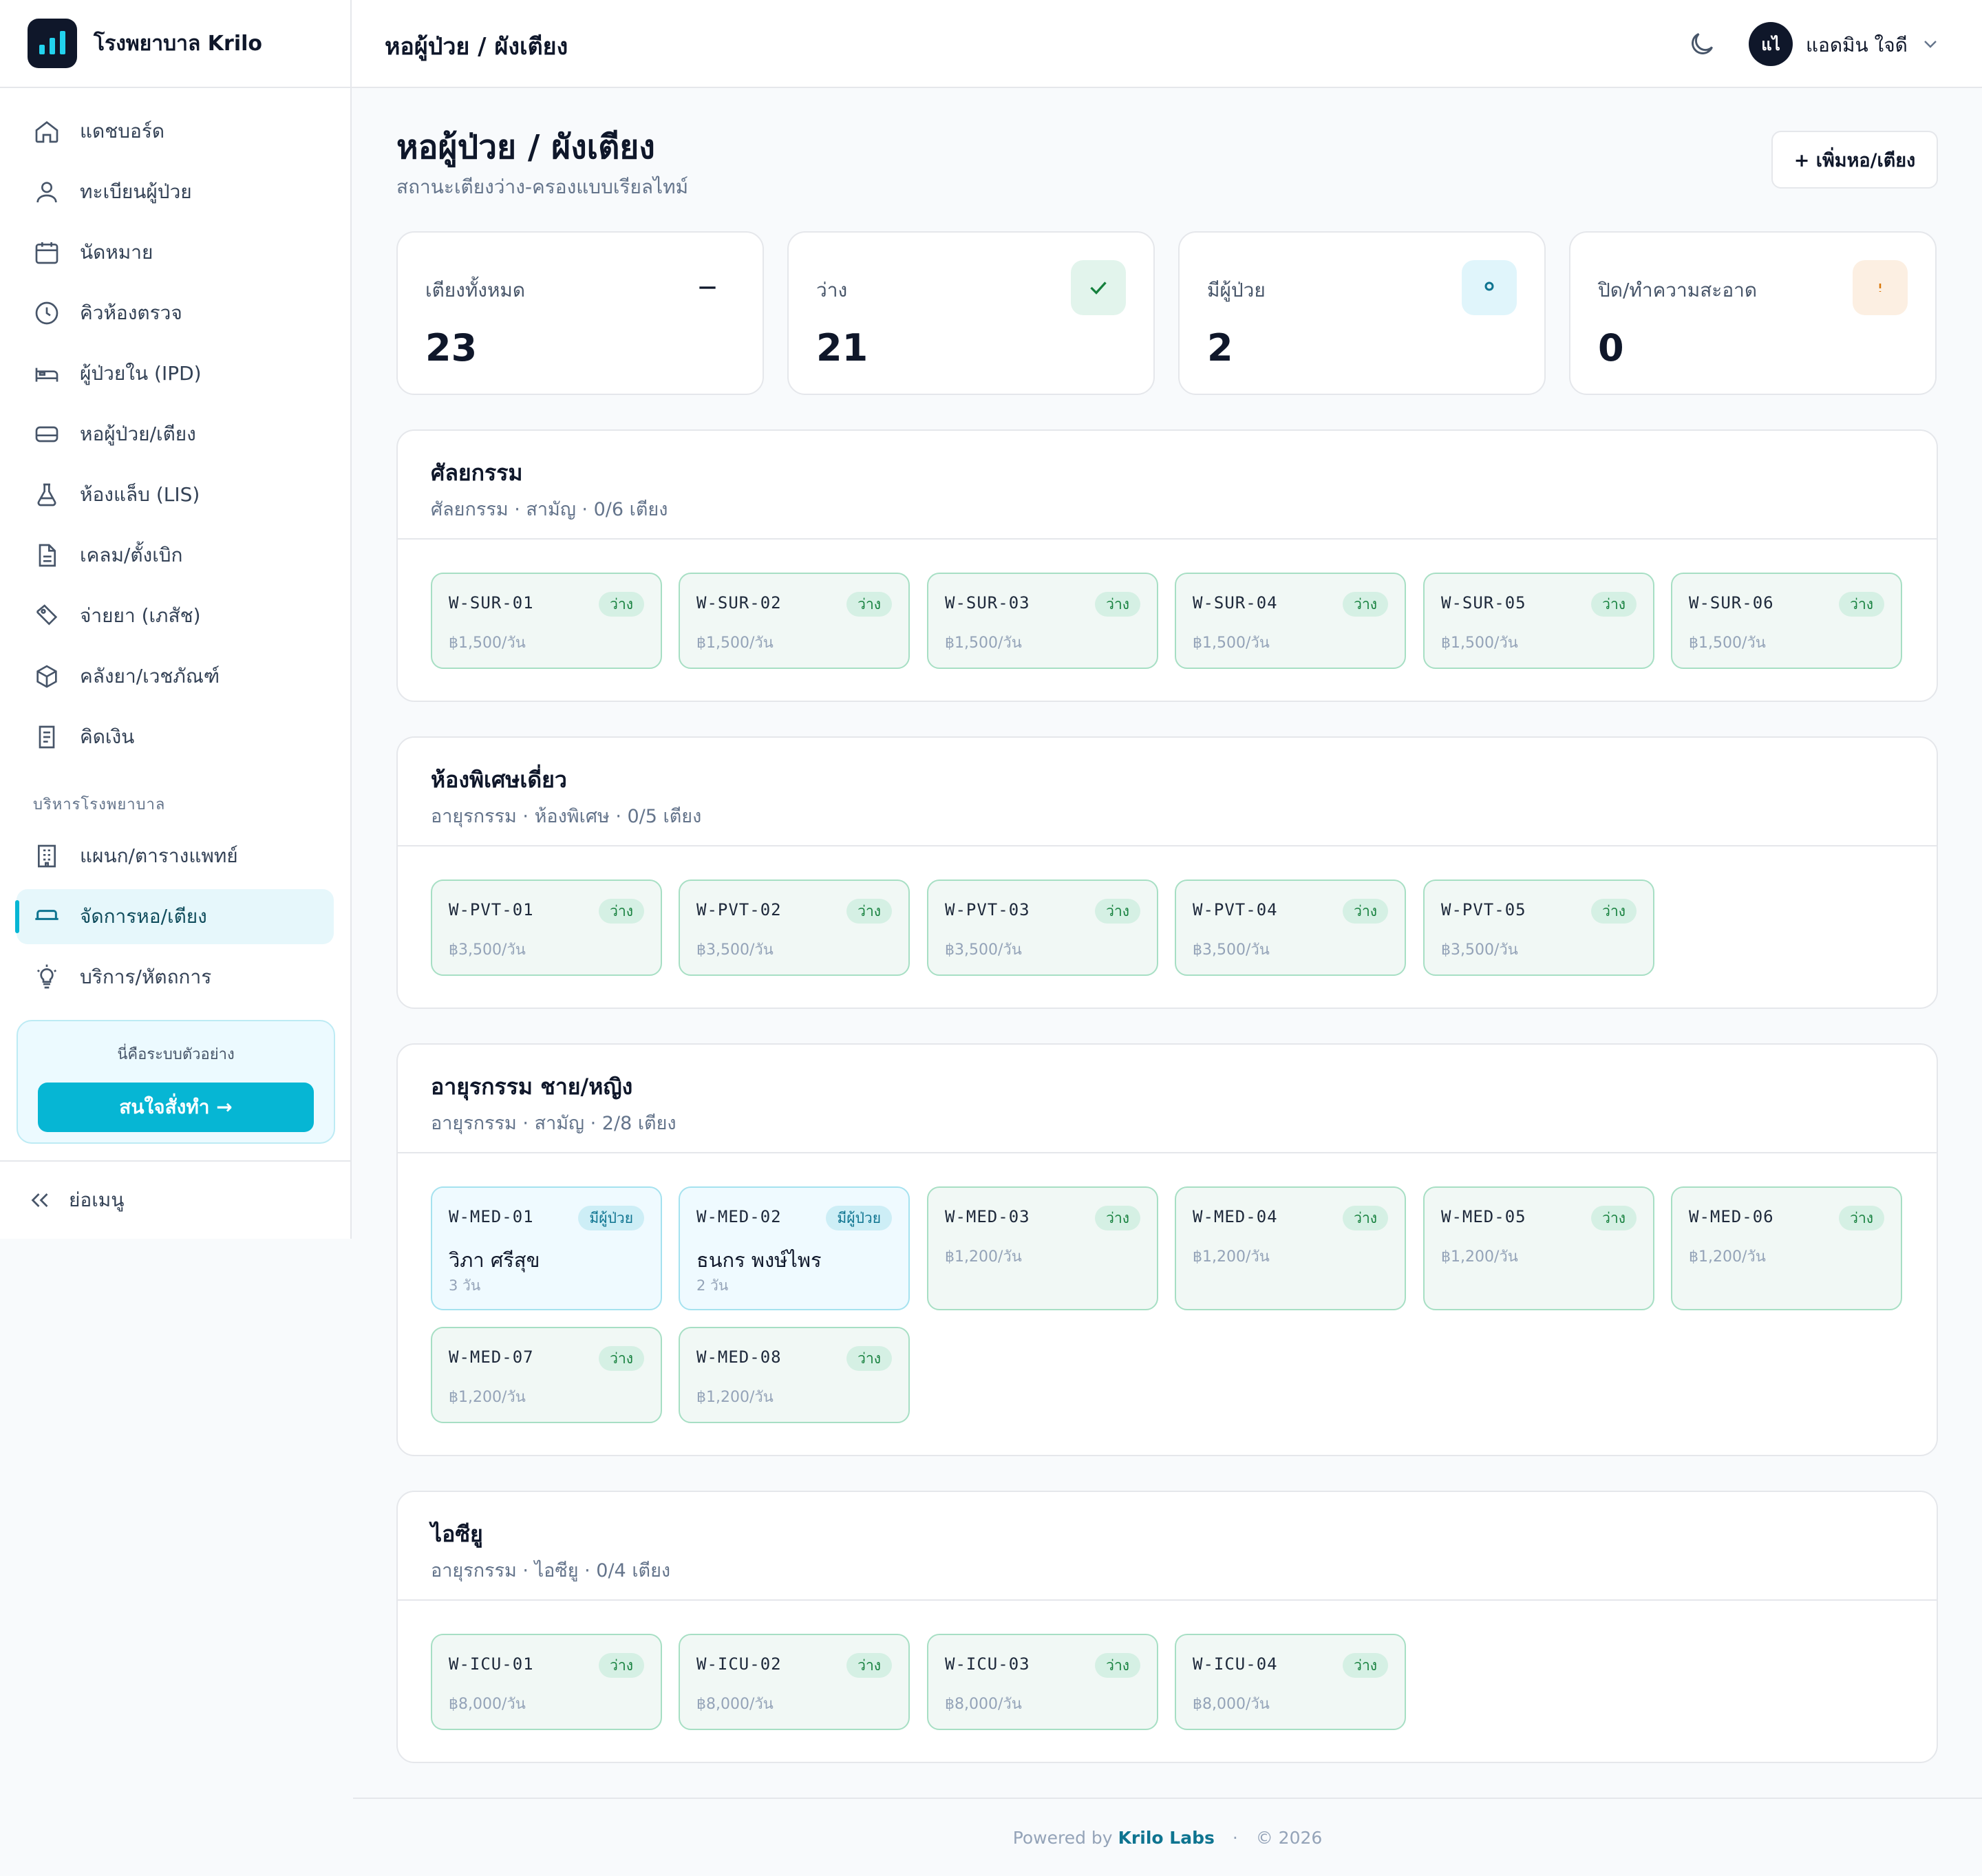  What do you see at coordinates (175, 192) in the screenshot?
I see `sidebar-item-patients: ทะเบียนผู้ป่วย` at bounding box center [175, 192].